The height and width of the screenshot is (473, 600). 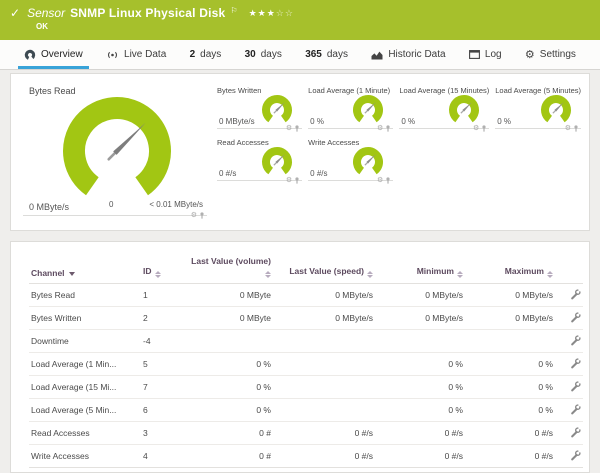 I want to click on cell-channel: Write Accesses, so click(x=85, y=456).